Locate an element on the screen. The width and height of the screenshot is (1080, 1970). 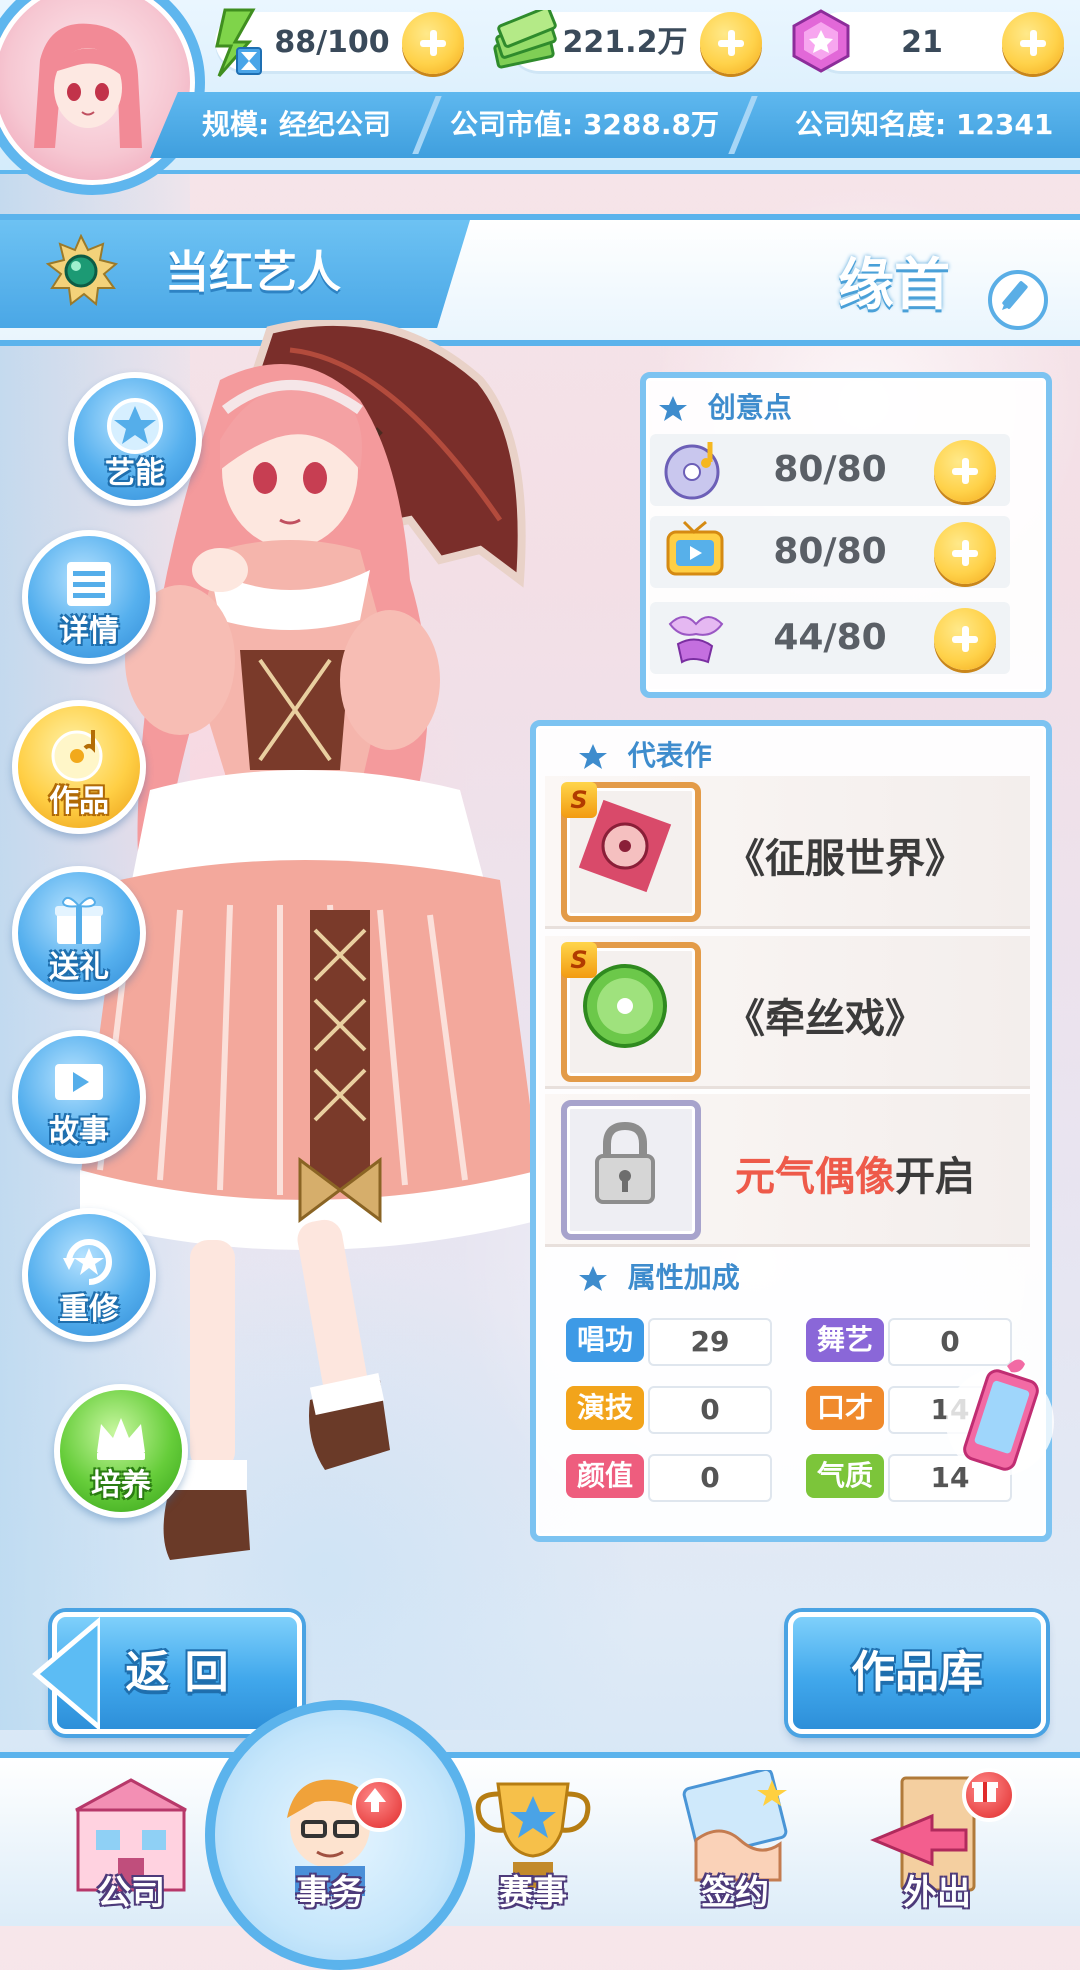
notification-up-badge is located at coordinates (379, 1805).